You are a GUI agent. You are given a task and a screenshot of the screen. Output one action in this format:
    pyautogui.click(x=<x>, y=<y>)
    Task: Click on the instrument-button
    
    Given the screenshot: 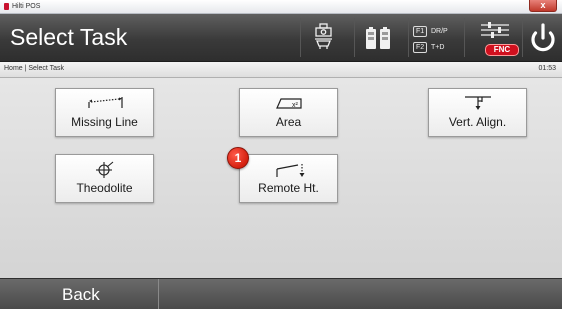 What is the action you would take?
    pyautogui.click(x=322, y=37)
    